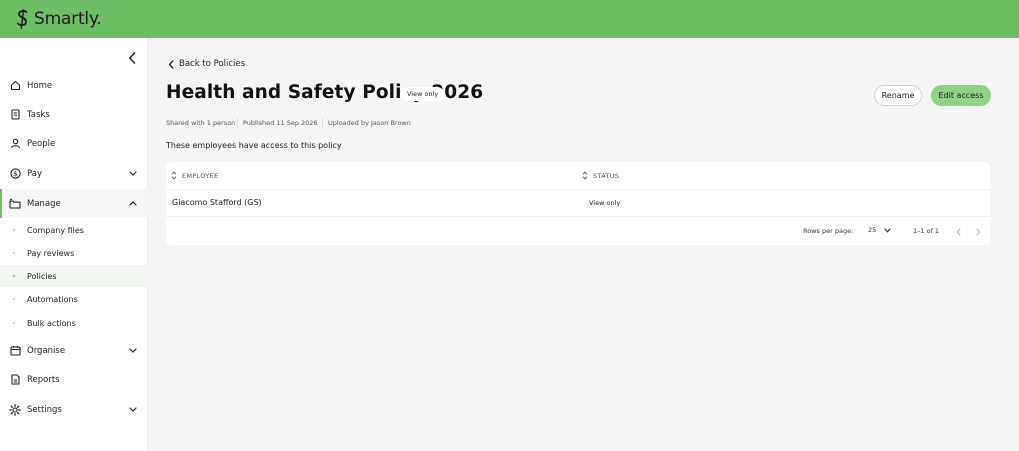  What do you see at coordinates (15, 86) in the screenshot?
I see `home-icon` at bounding box center [15, 86].